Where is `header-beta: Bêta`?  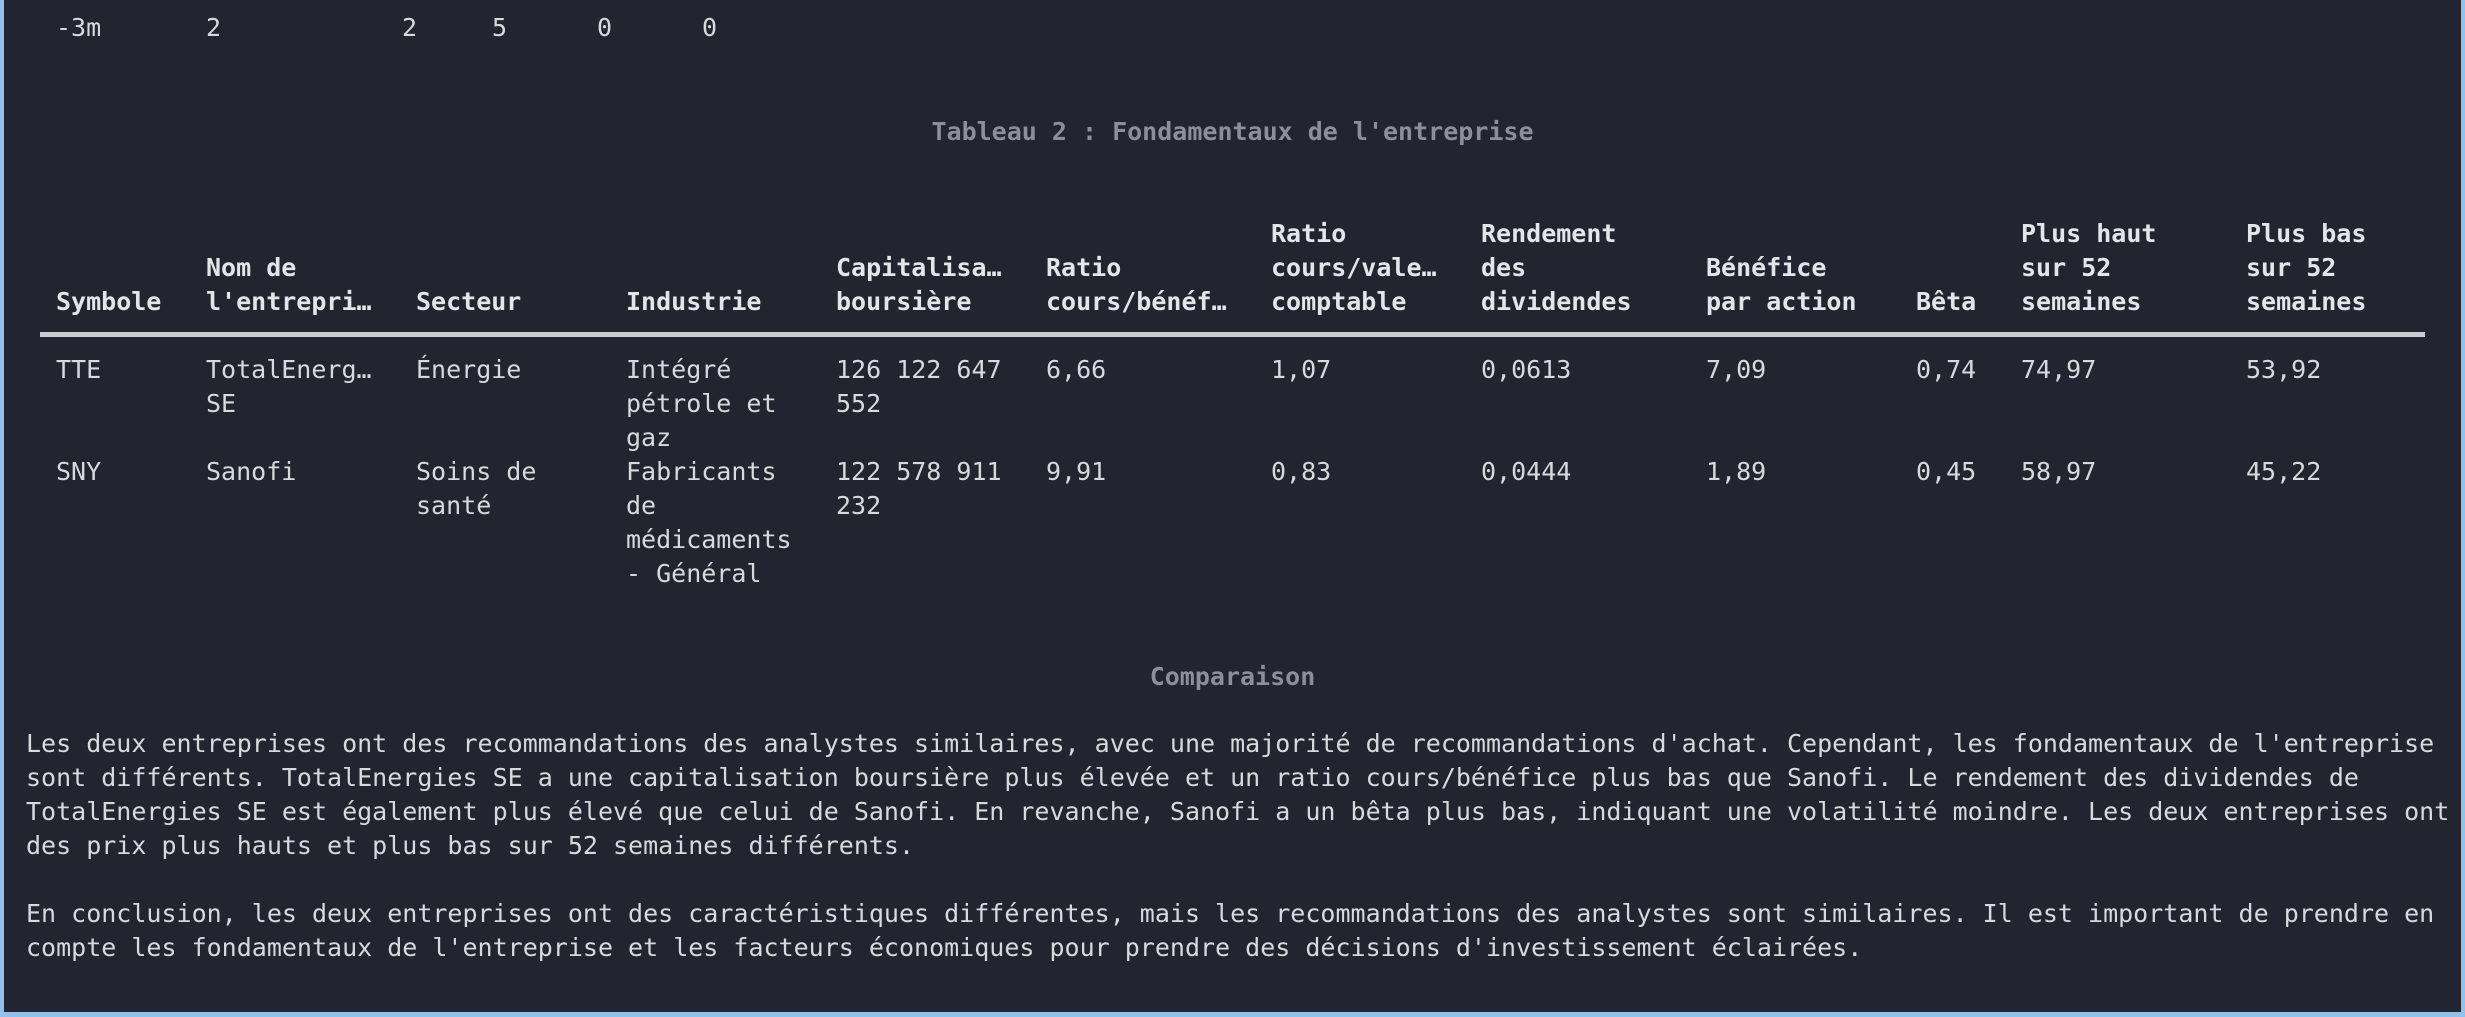 header-beta: Bêta is located at coordinates (1946, 301).